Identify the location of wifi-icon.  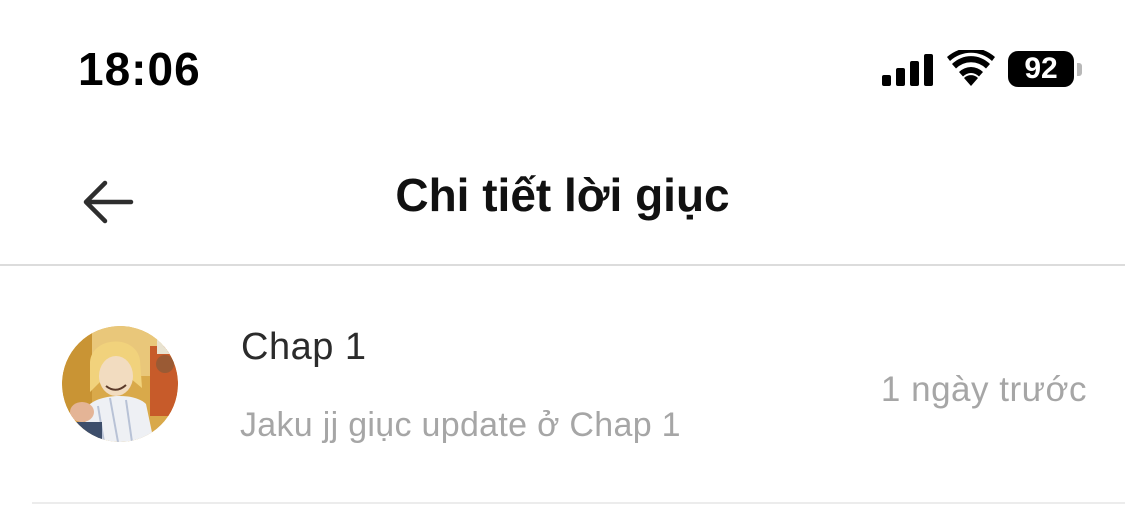
(971, 68).